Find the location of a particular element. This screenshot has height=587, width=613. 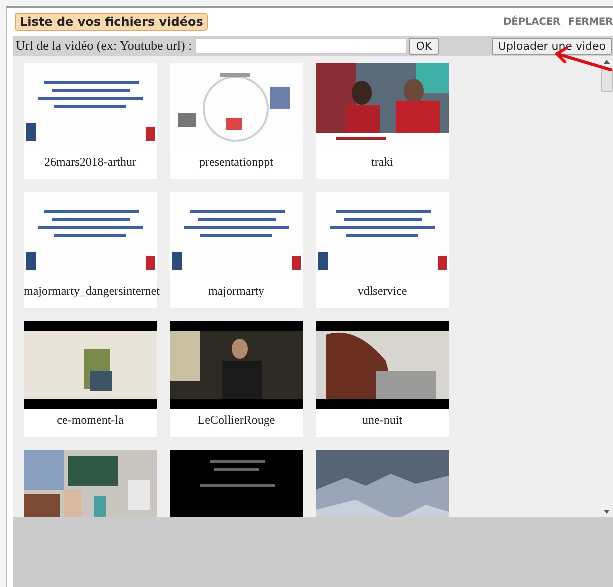

video-title: une-nuit is located at coordinates (383, 420).